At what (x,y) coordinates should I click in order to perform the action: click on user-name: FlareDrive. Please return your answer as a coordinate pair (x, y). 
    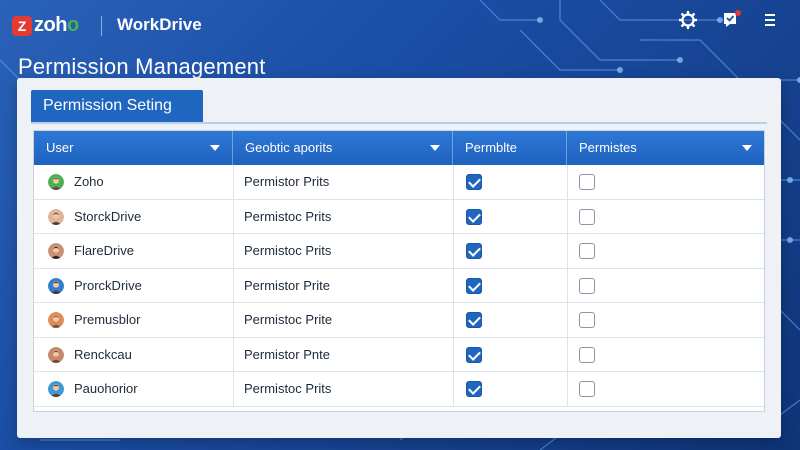
    Looking at the image, I should click on (104, 250).